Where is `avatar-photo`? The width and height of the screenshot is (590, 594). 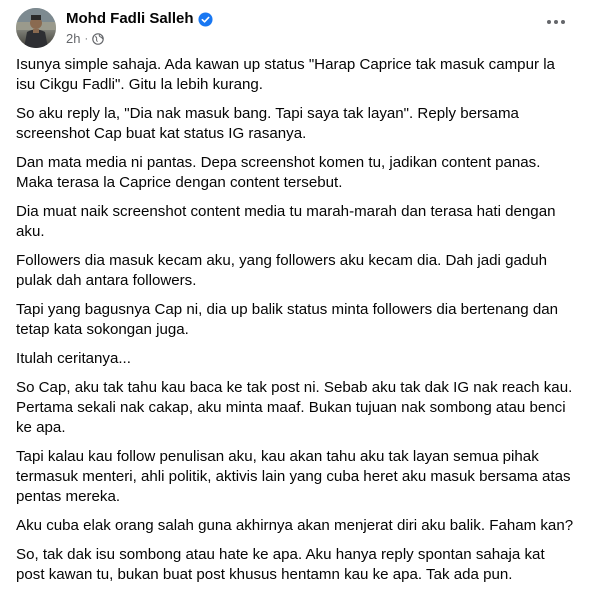
avatar-photo is located at coordinates (36, 28).